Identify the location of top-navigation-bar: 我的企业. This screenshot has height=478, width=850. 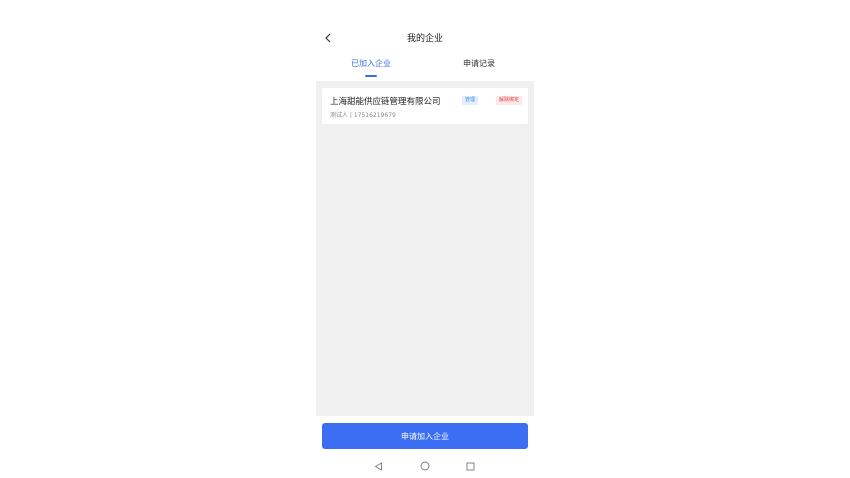
(425, 38).